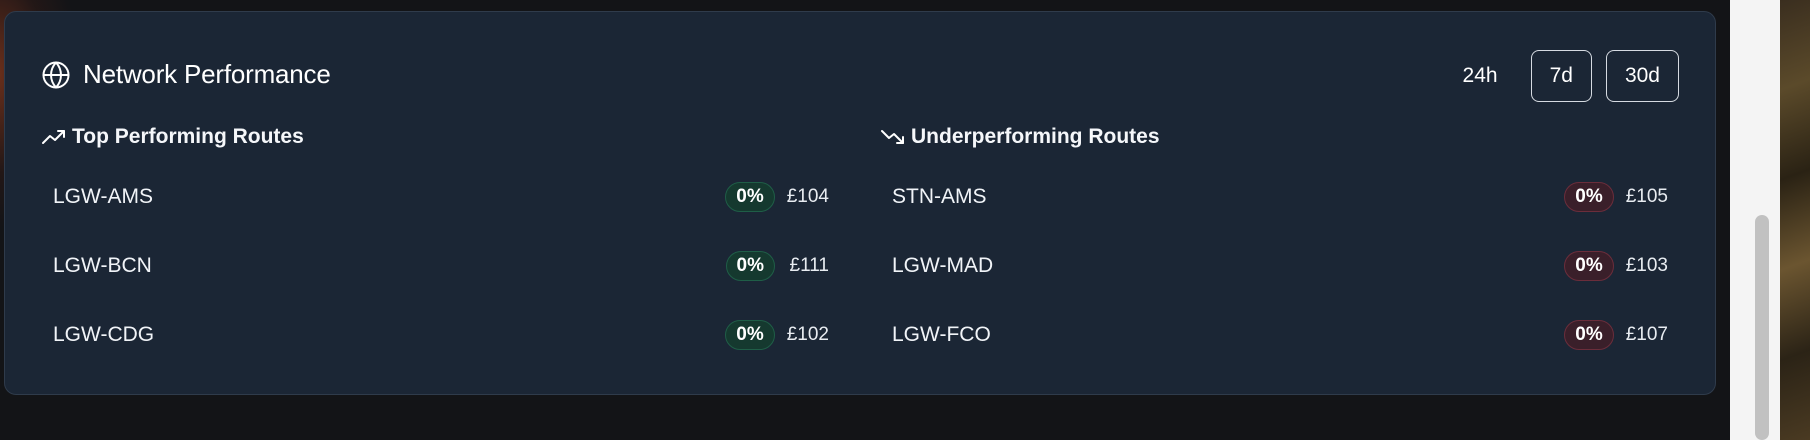 The width and height of the screenshot is (1810, 440). Describe the element at coordinates (809, 265) in the screenshot. I see `route-price: £111` at that location.